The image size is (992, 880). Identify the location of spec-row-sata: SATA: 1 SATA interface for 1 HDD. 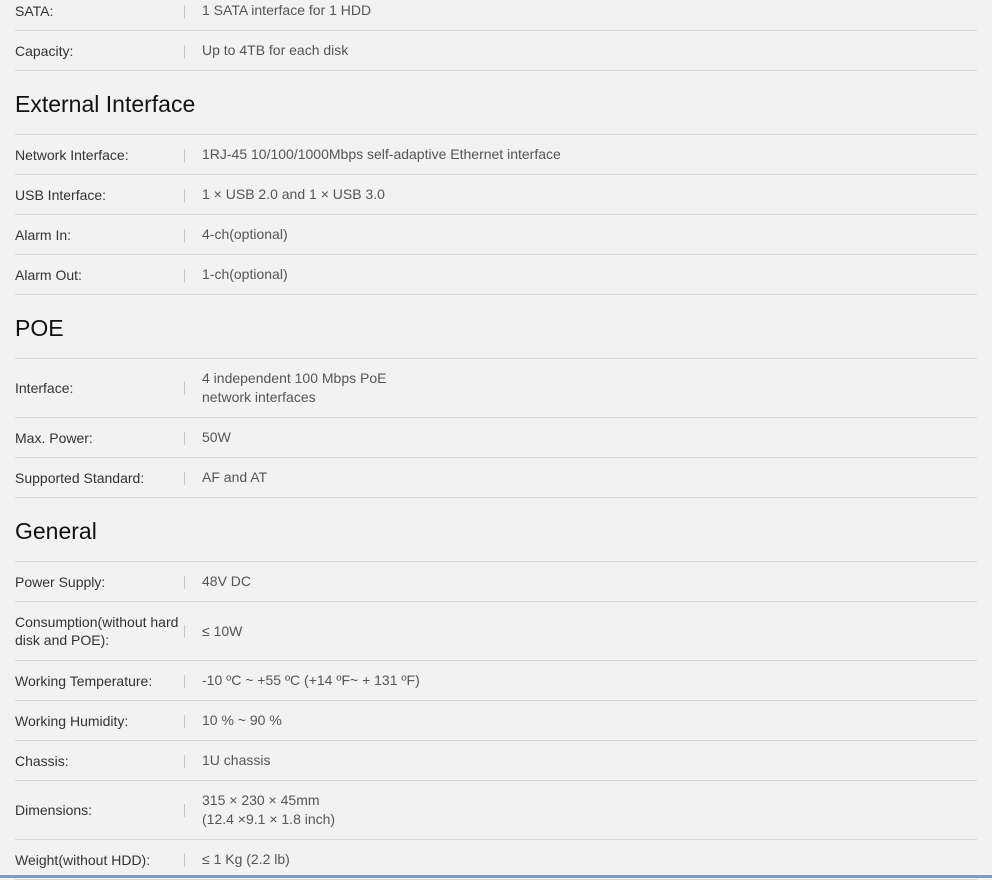
(496, 15).